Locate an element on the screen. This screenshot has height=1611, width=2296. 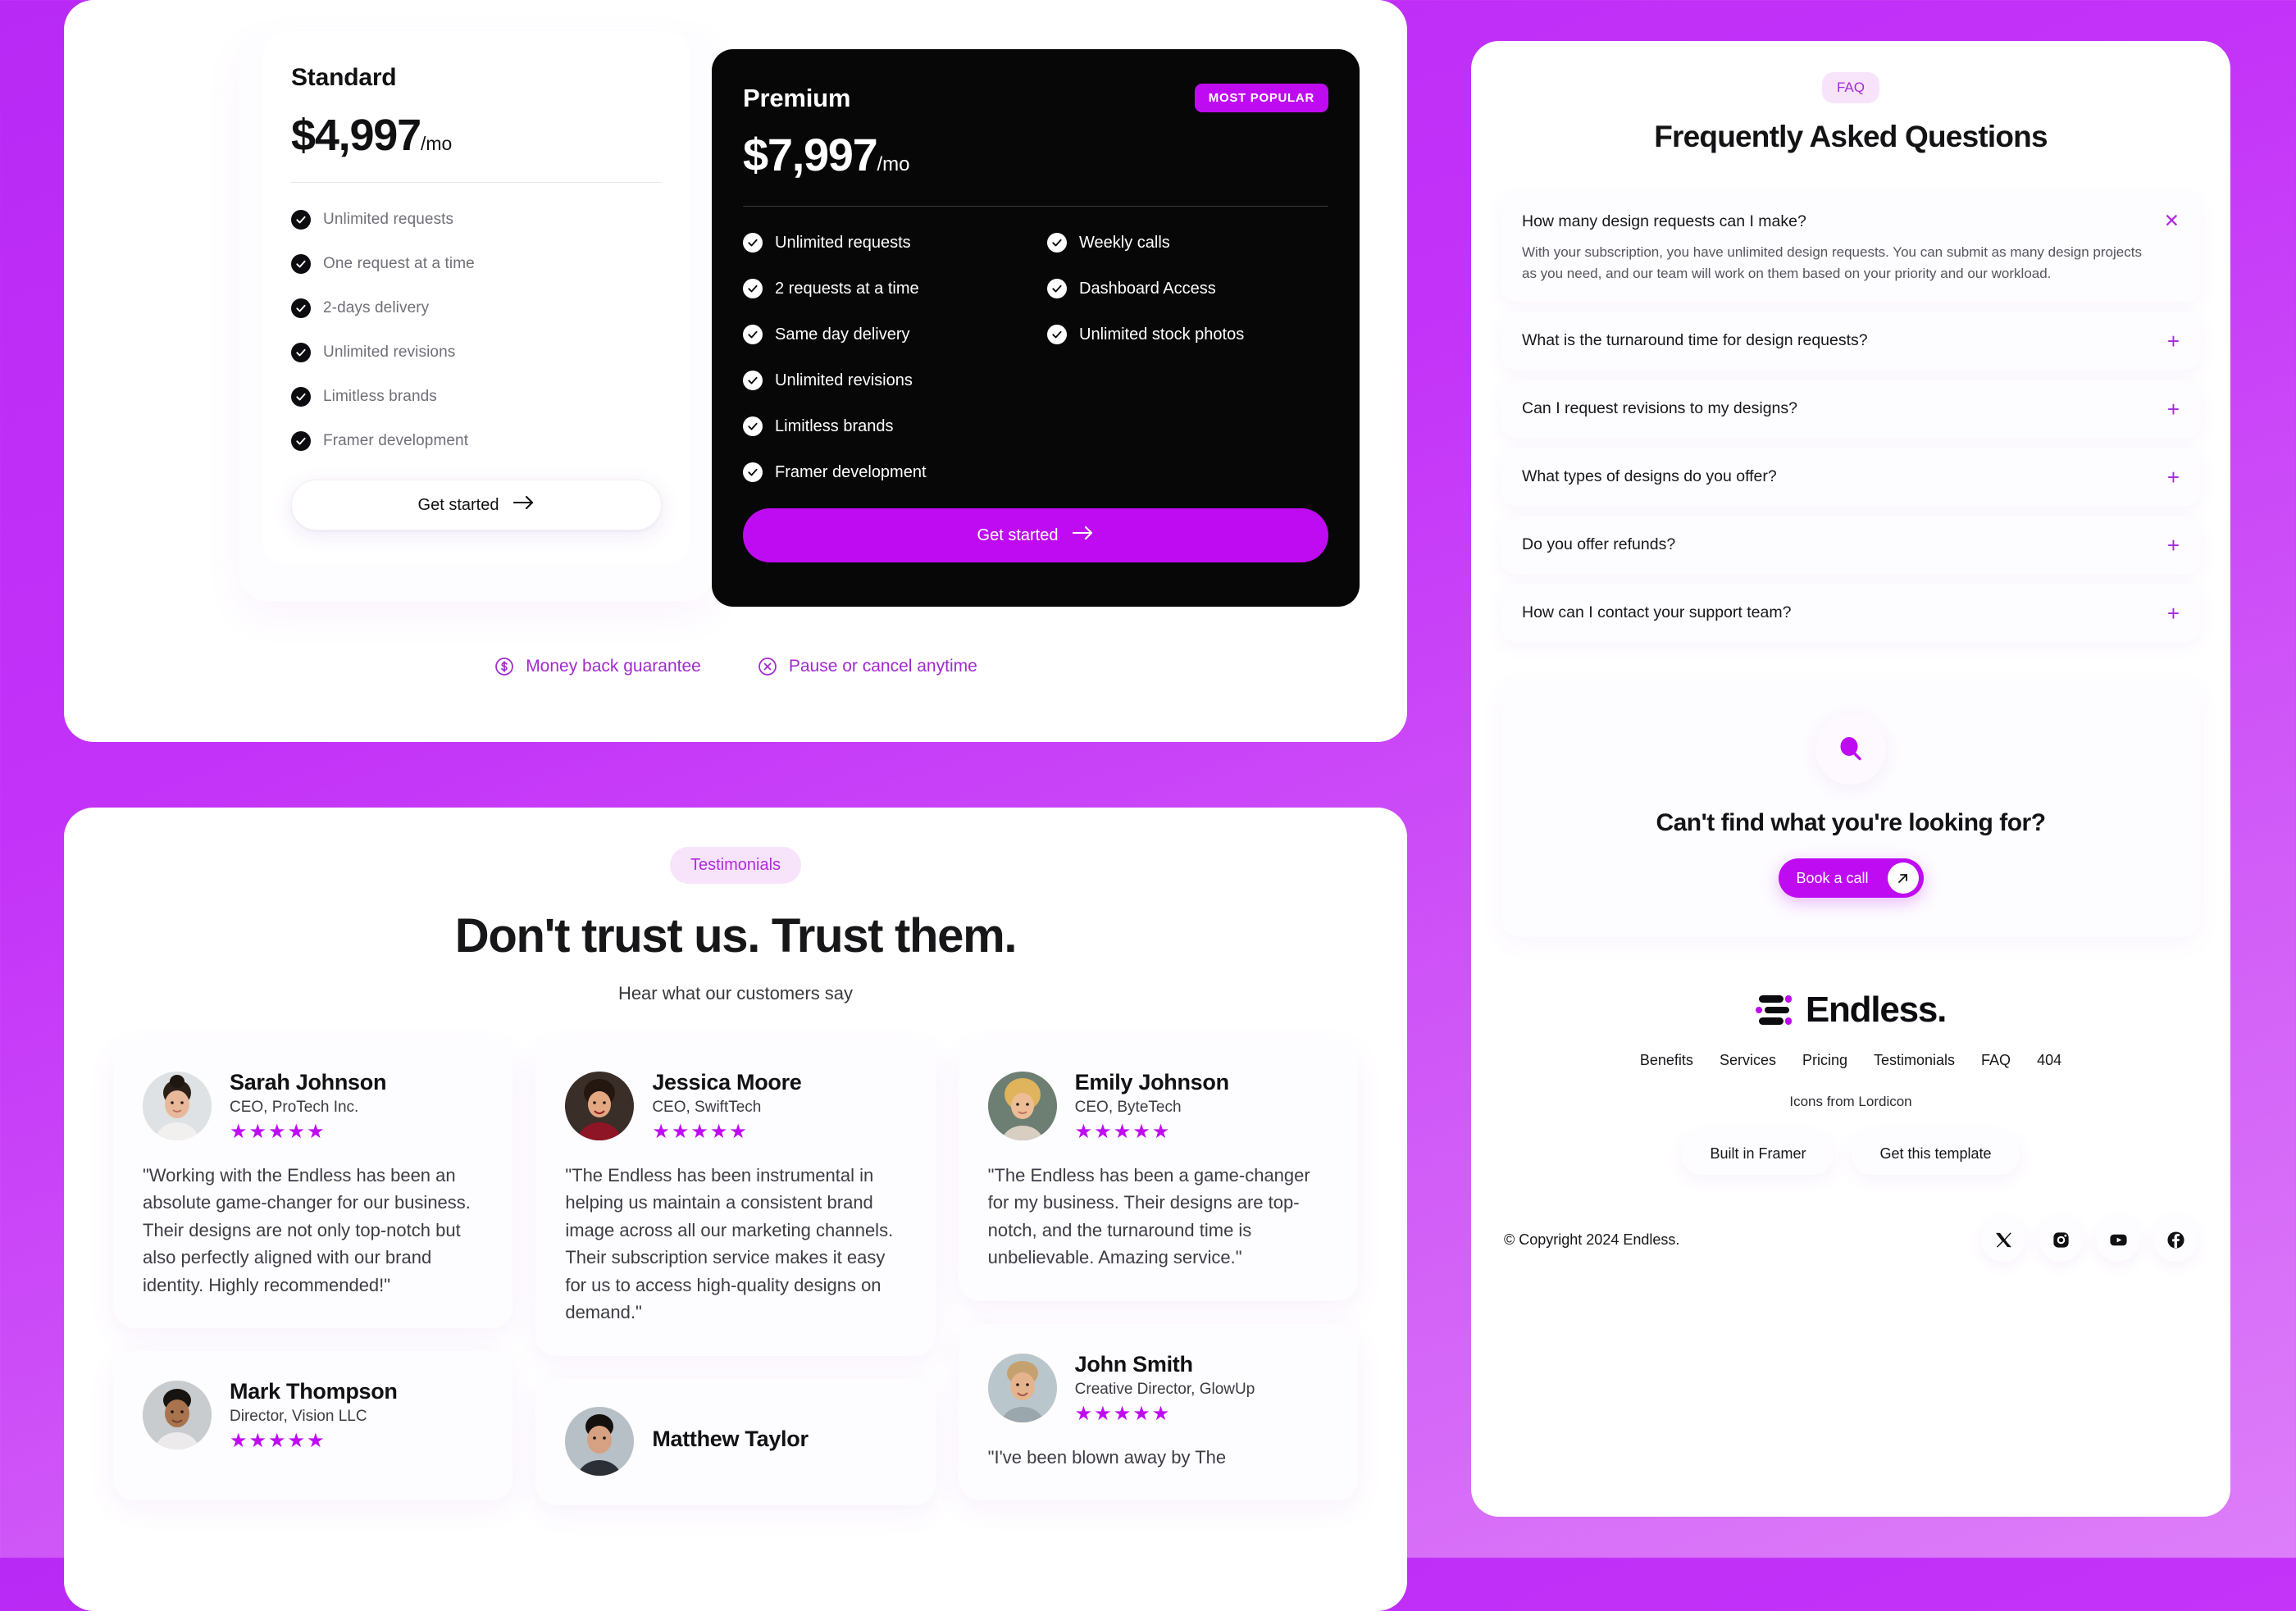
faq-heading: Frequently Asked Questions is located at coordinates (1851, 137).